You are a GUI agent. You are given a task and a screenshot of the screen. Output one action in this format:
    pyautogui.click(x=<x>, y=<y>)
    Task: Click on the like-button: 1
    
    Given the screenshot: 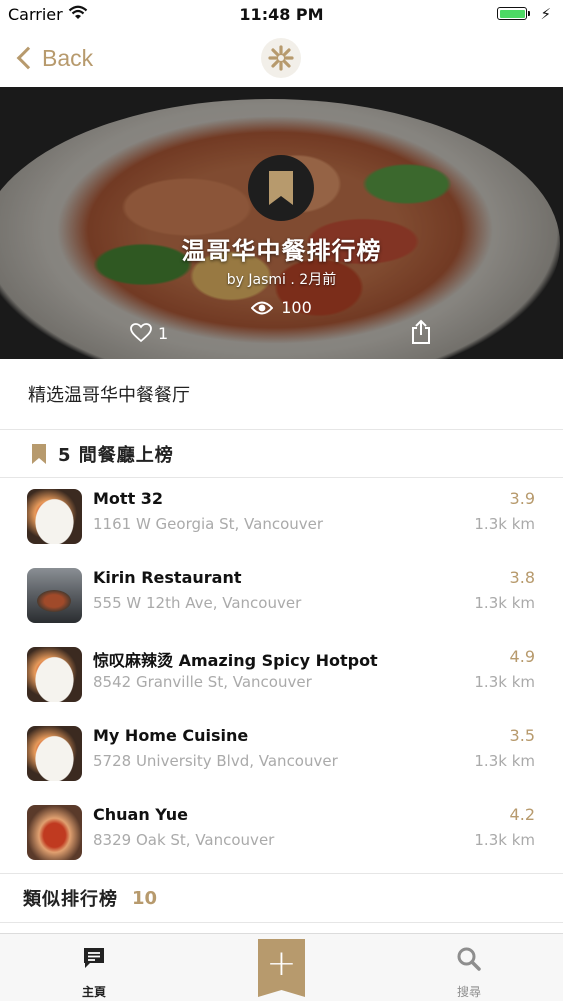 What is the action you would take?
    pyautogui.click(x=149, y=333)
    